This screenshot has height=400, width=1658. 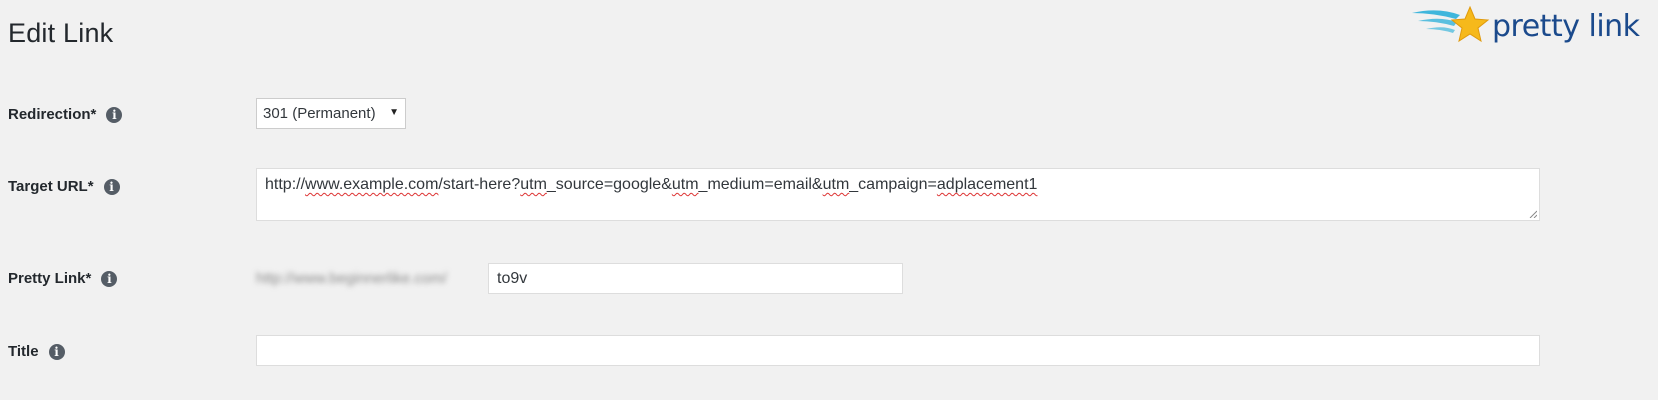 I want to click on pretty-link-base-url: http://www.beginnerlike.com/, so click(x=351, y=278).